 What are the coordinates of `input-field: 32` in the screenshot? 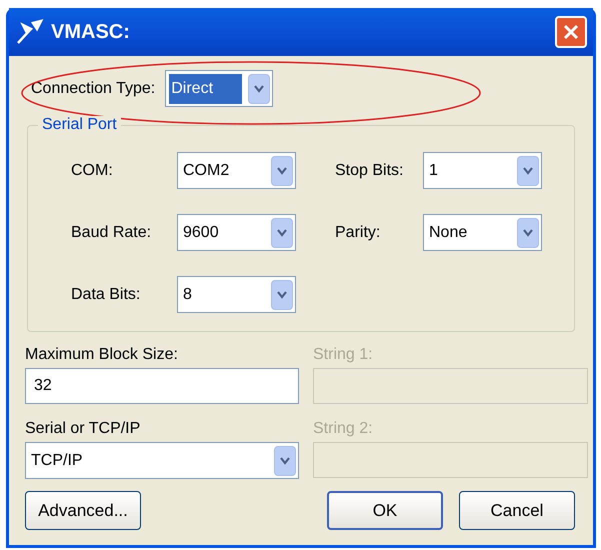 It's located at (162, 386).